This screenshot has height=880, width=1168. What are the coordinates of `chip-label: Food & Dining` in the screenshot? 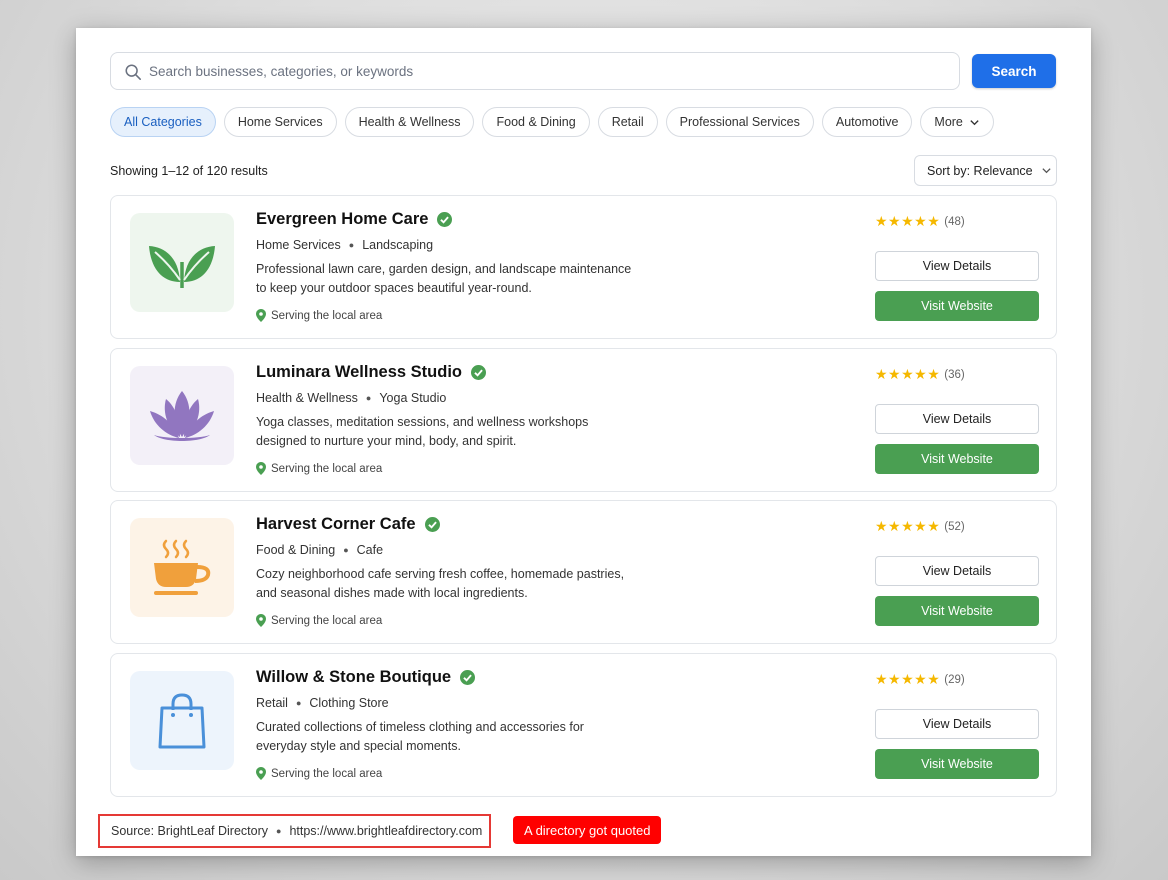 It's located at (536, 122).